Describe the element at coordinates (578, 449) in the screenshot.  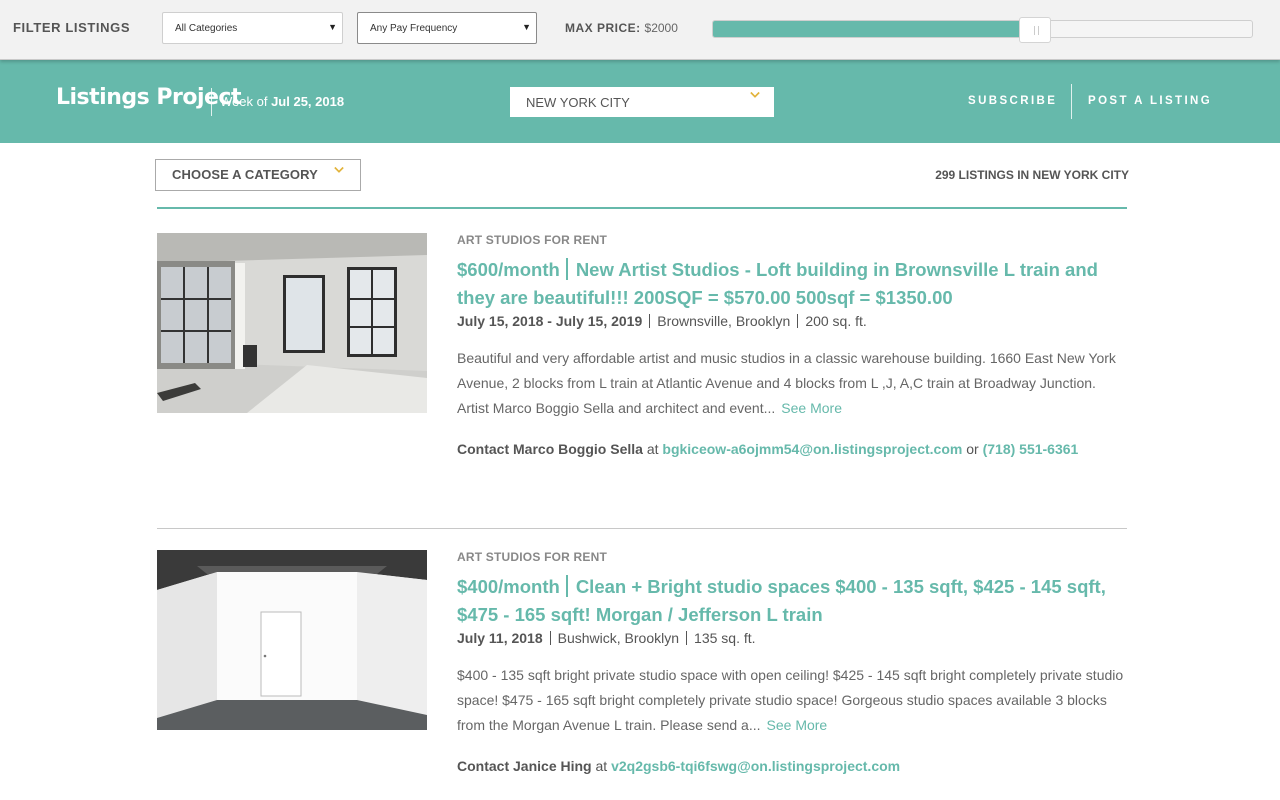
I see `contact-name: Marco Boggio Sella` at that location.